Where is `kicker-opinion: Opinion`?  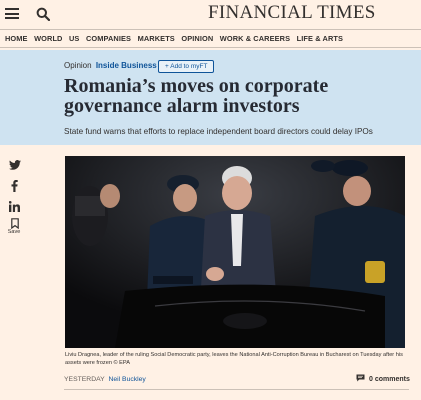
kicker-opinion: Opinion is located at coordinates (78, 65).